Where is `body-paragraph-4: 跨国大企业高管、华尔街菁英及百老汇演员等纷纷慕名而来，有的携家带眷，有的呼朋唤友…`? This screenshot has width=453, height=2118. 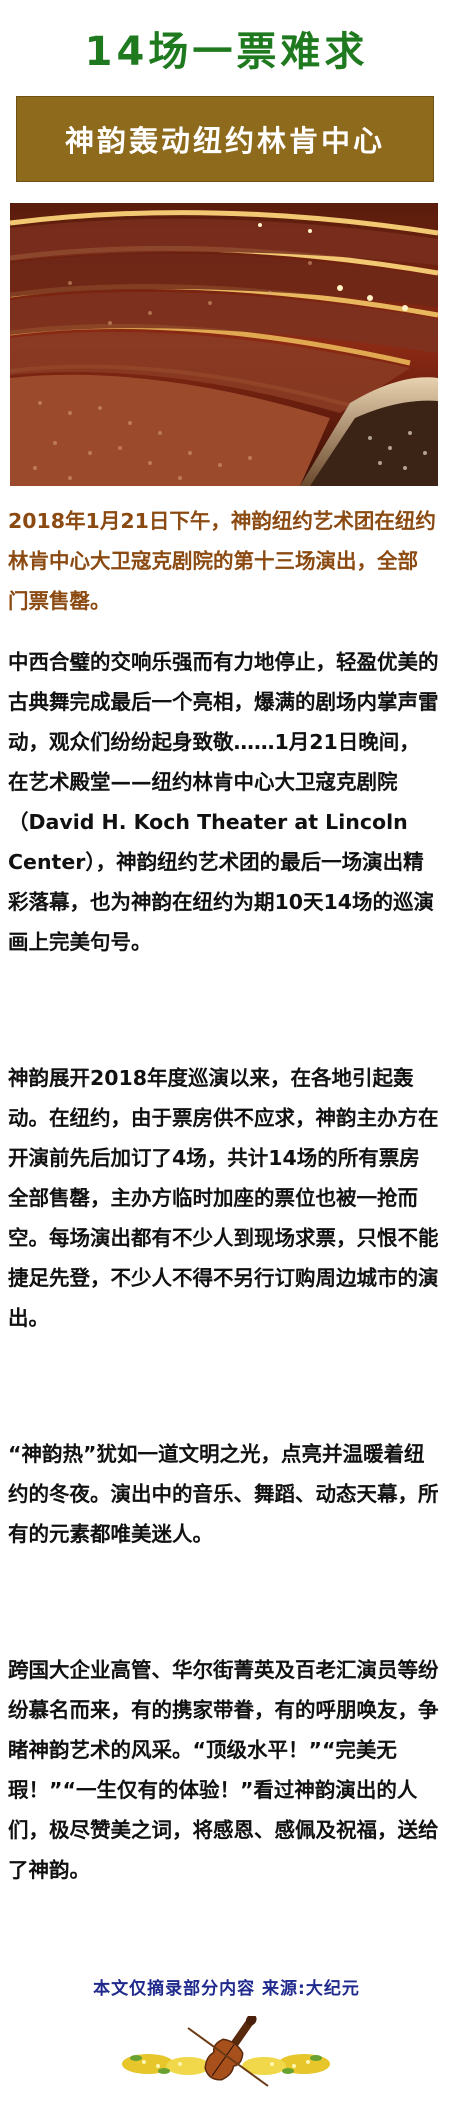
body-paragraph-4: 跨国大企业高管、华尔街菁英及百老汇演员等纷纷慕名而来，有的携家带眷，有的呼朋唤友… is located at coordinates (223, 1770).